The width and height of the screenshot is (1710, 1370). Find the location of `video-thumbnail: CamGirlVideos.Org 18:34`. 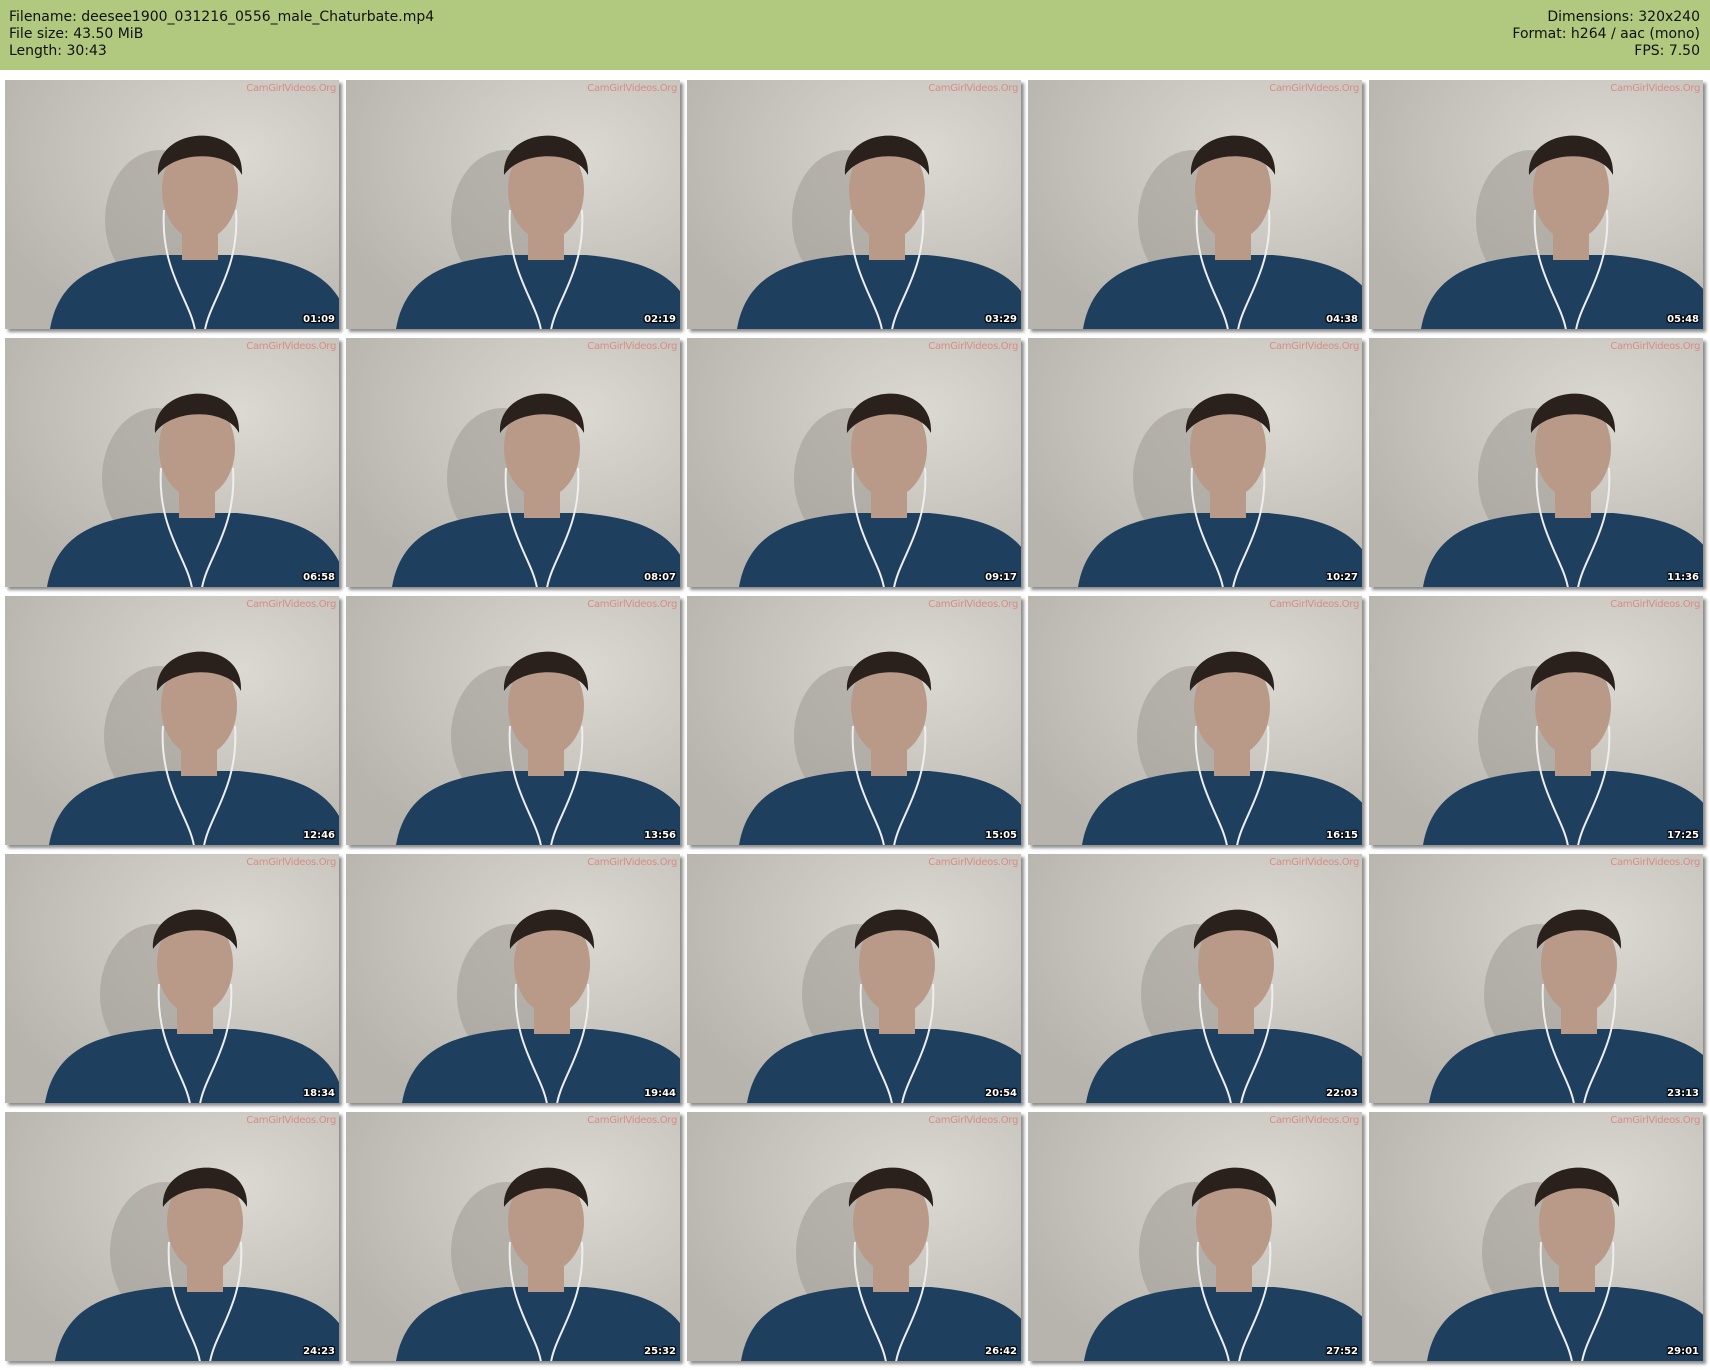

video-thumbnail: CamGirlVideos.Org 18:34 is located at coordinates (172, 978).